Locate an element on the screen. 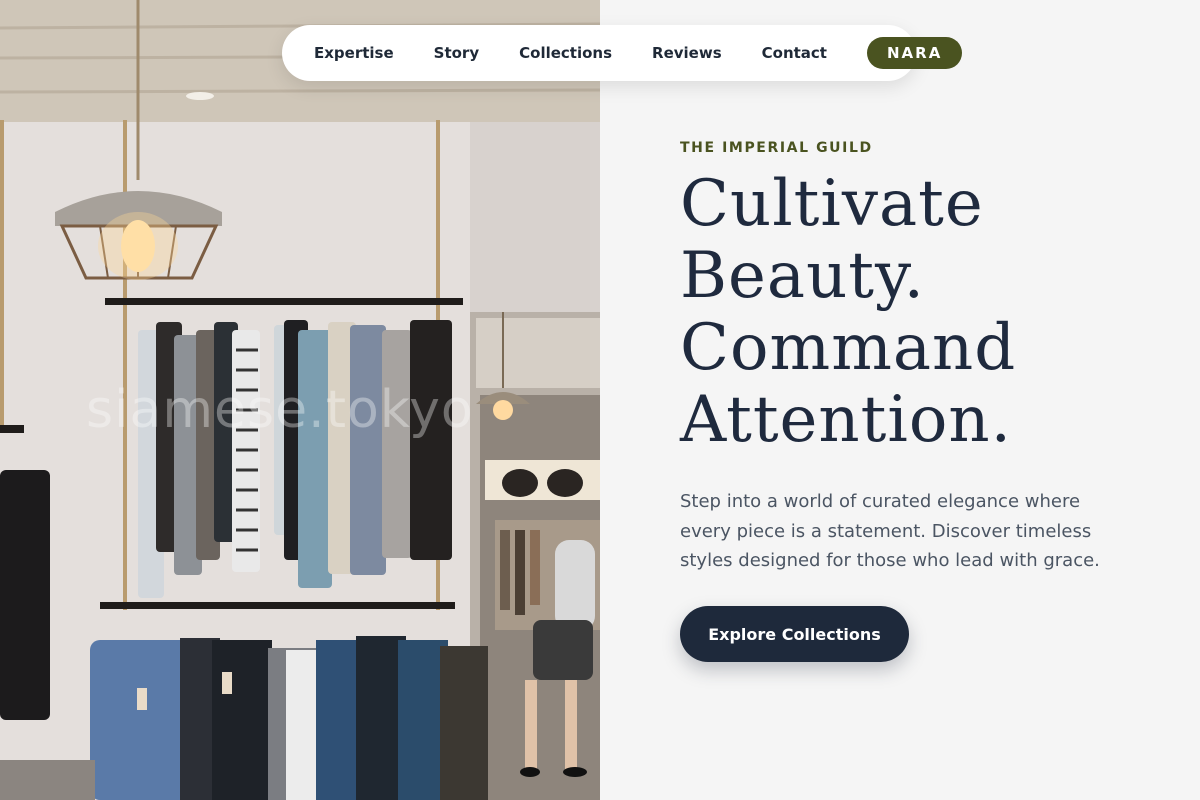 The image size is (1200, 800). nav-link-story: Story is located at coordinates (456, 53).